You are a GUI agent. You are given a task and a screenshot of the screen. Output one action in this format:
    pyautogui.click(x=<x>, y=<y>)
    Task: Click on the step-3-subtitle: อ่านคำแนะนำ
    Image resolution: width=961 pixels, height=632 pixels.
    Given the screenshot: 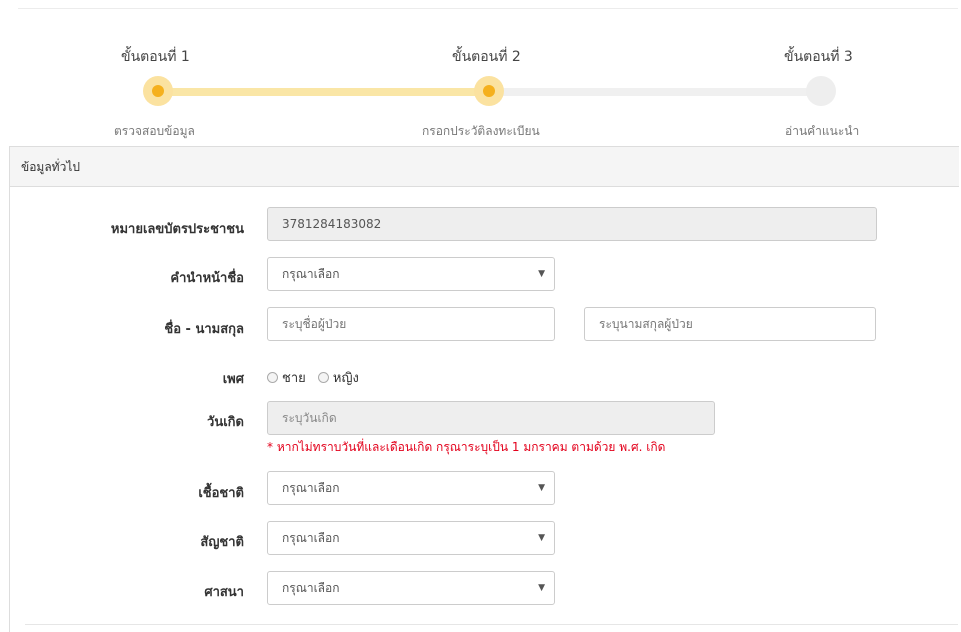 What is the action you would take?
    pyautogui.click(x=822, y=131)
    